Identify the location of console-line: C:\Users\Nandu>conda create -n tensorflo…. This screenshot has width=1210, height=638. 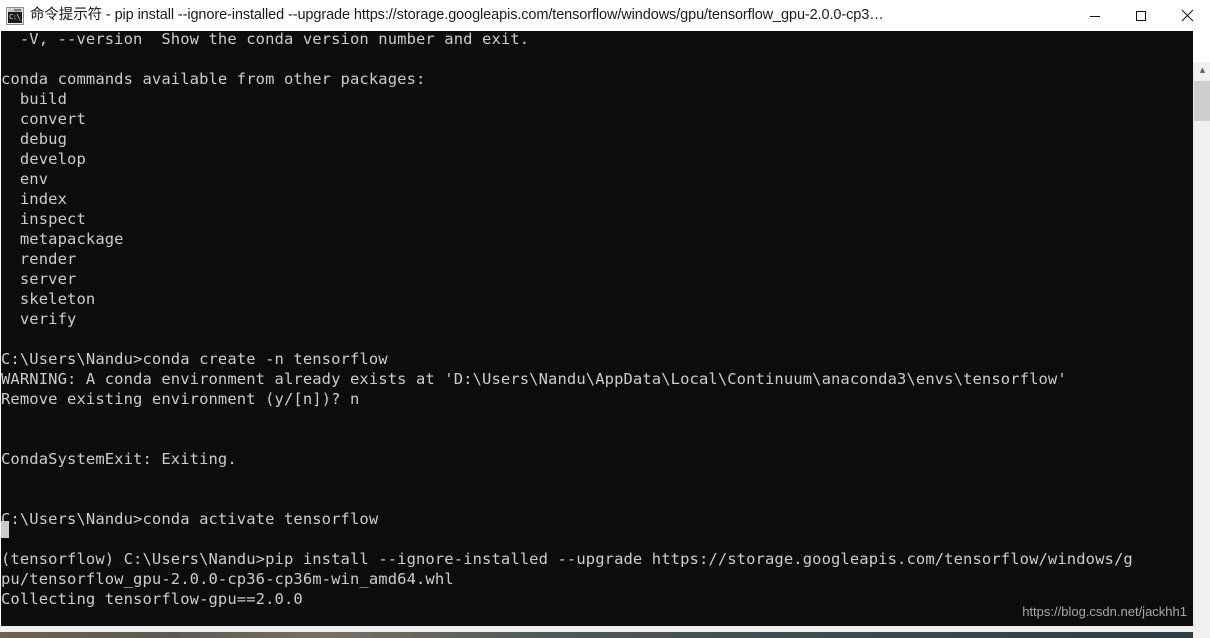
(194, 359).